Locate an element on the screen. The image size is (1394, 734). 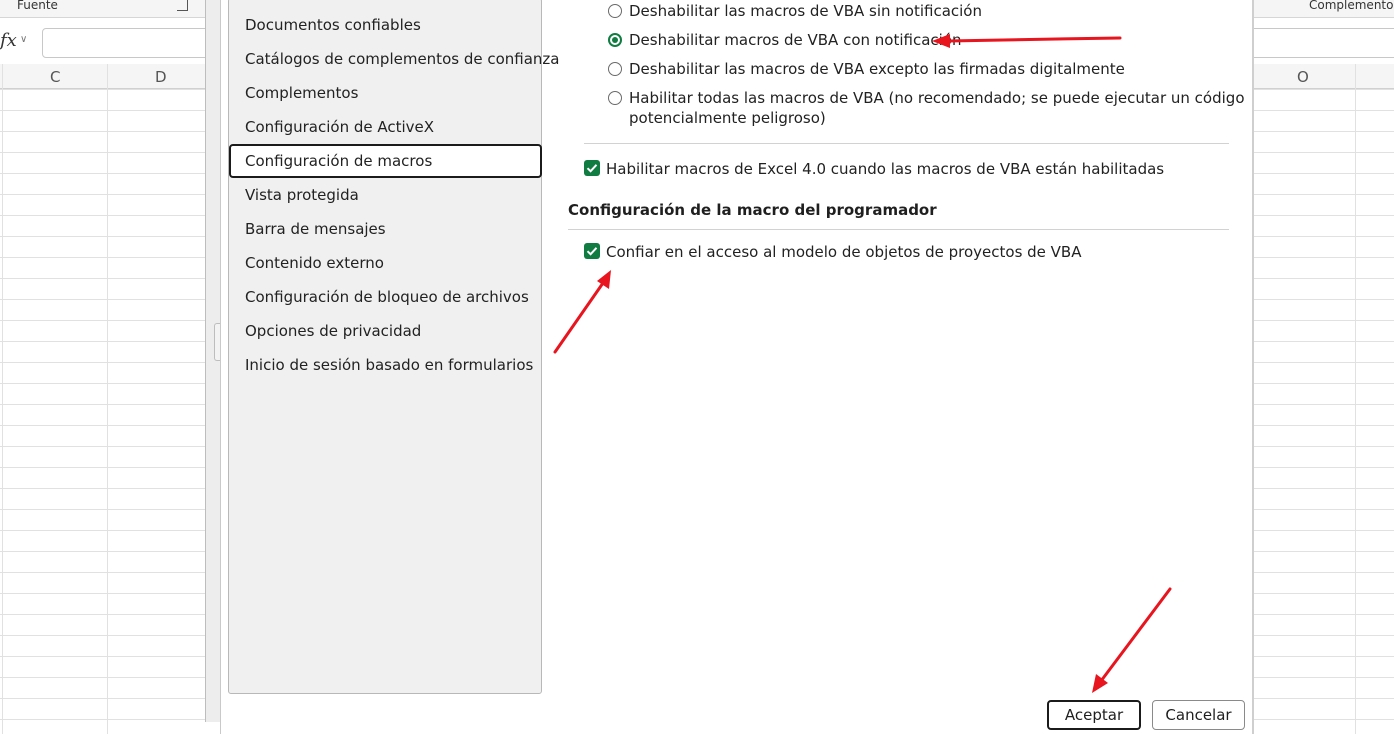
radio-disable-except-signed is located at coordinates (615, 69).